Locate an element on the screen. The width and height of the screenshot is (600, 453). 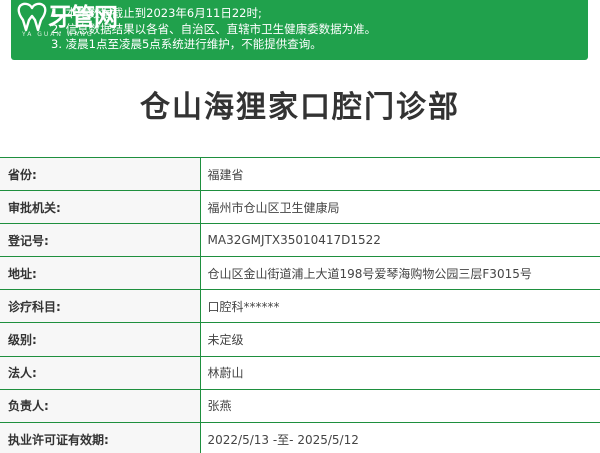
table-row: 负责人: 张燕 is located at coordinates (300, 405).